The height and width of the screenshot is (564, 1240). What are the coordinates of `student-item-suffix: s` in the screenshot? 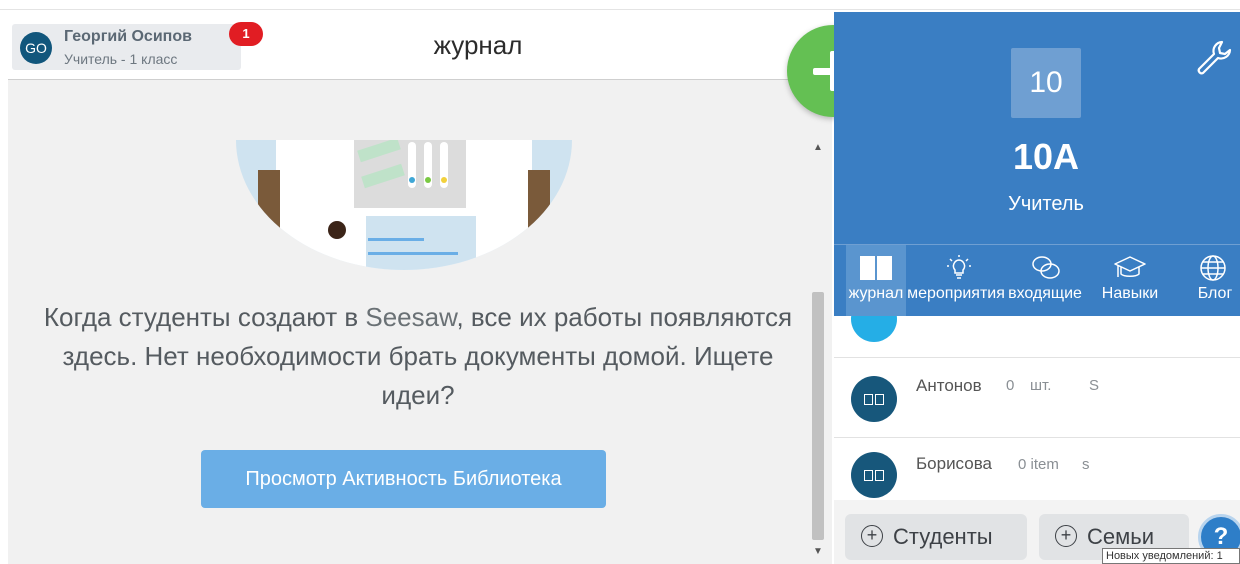 It's located at (1086, 464).